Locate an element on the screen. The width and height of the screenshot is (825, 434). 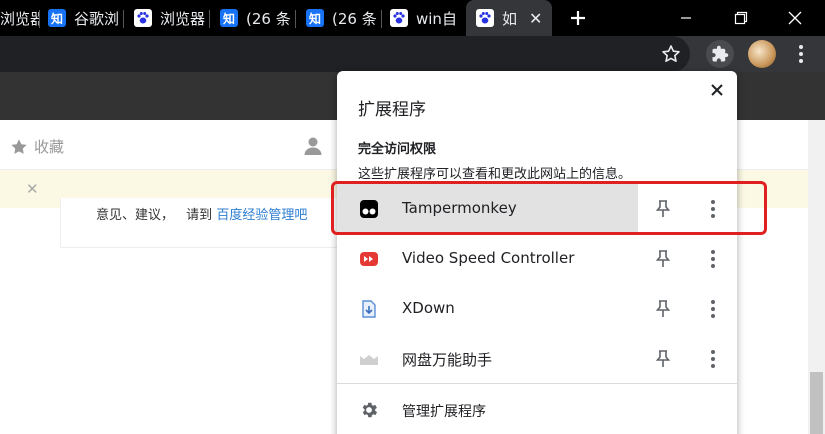
manage-extensions-label: 管理扩展程序 is located at coordinates (444, 412).